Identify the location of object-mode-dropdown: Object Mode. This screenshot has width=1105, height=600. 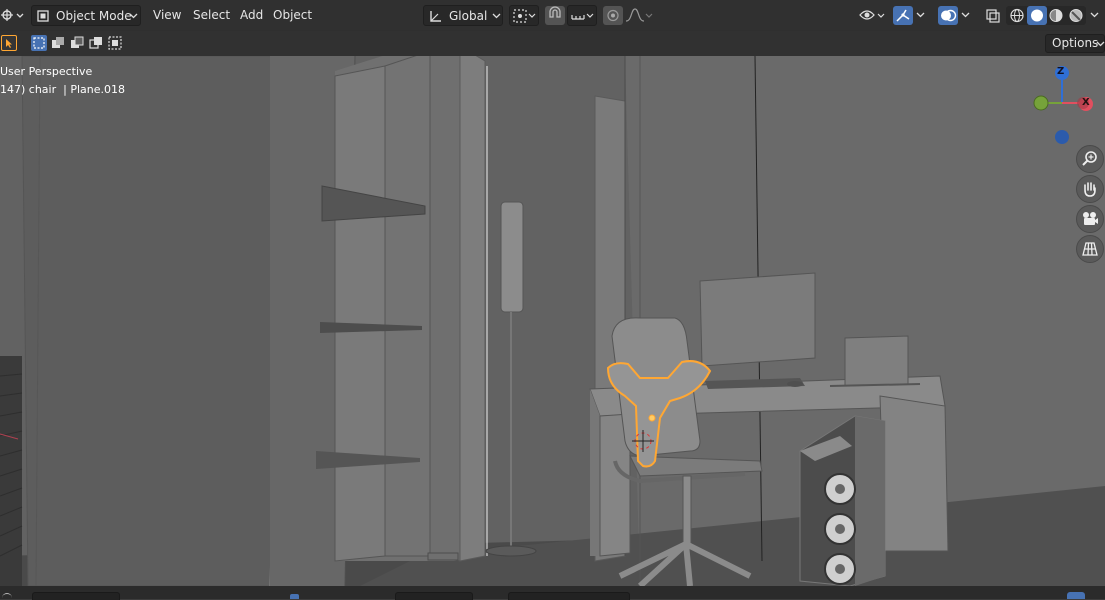
(86, 15).